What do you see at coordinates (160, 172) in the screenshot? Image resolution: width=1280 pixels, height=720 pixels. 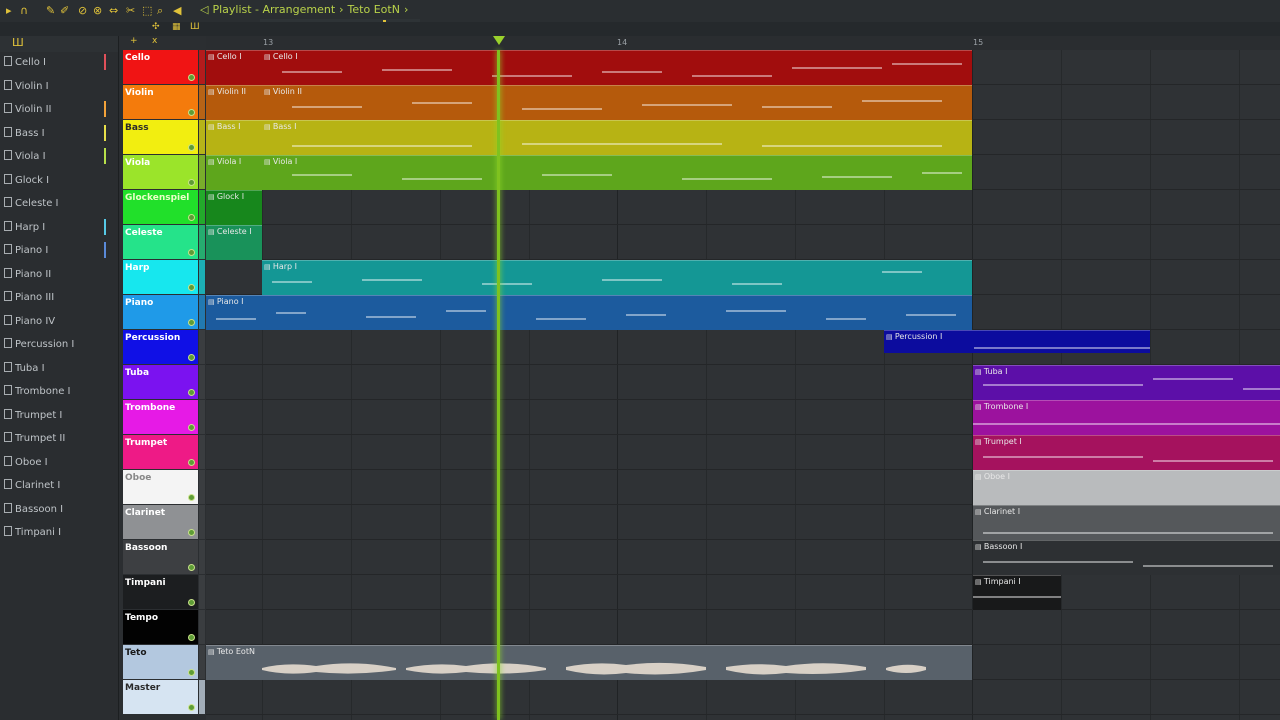 I see `track-header: Viola` at bounding box center [160, 172].